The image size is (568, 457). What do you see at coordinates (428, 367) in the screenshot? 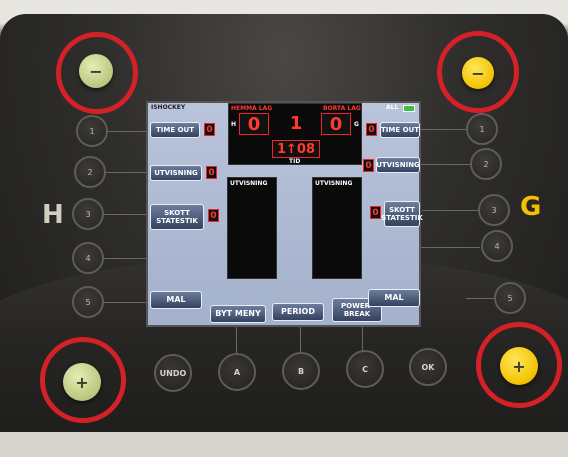
I see `ok-button: OK` at bounding box center [428, 367].